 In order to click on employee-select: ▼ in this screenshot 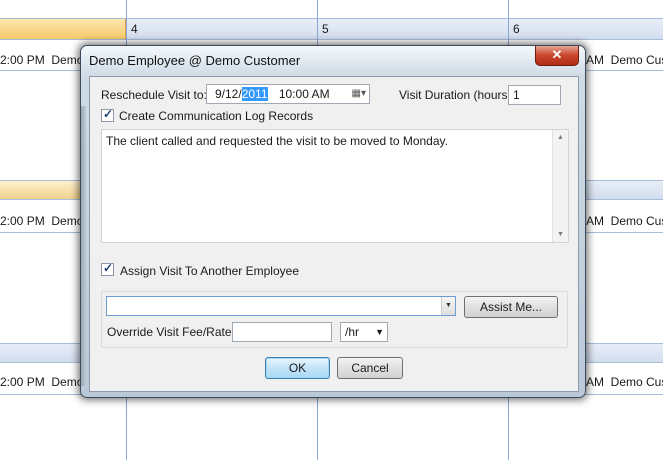, I will do `click(281, 306)`.